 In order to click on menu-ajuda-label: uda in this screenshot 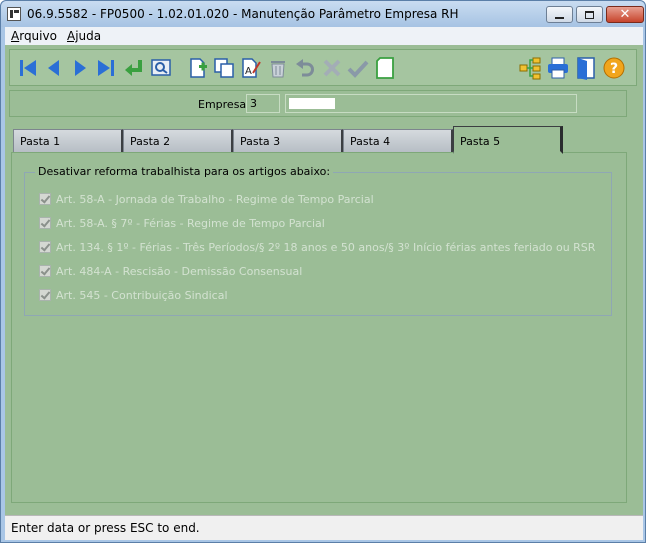, I will do `click(90, 36)`.